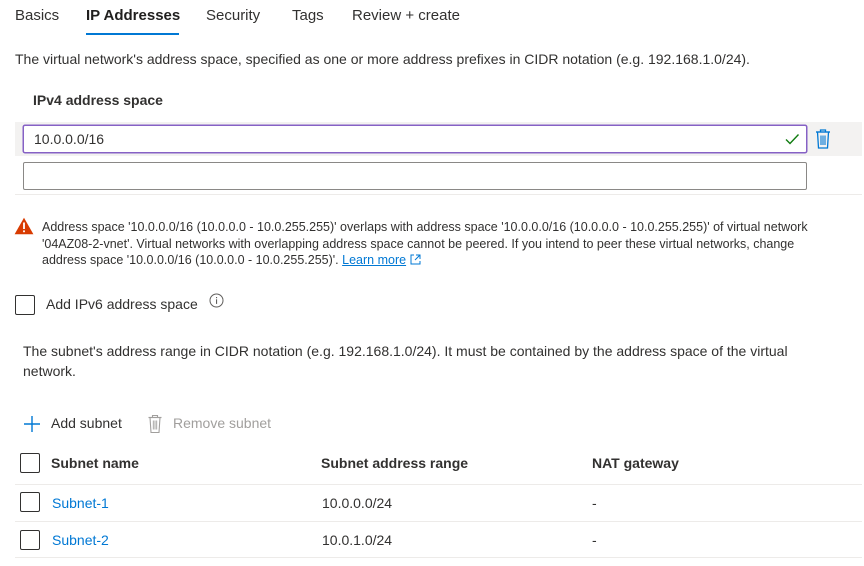 Image resolution: width=864 pixels, height=566 pixels. Describe the element at coordinates (25, 305) in the screenshot. I see `ipv6-checkbox` at that location.